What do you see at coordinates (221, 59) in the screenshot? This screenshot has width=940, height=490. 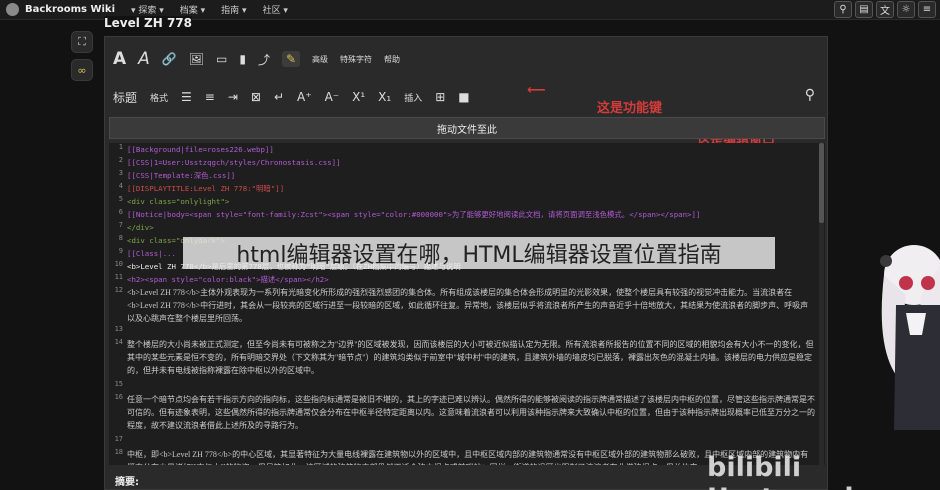 I see `gallery-icon: ▭` at bounding box center [221, 59].